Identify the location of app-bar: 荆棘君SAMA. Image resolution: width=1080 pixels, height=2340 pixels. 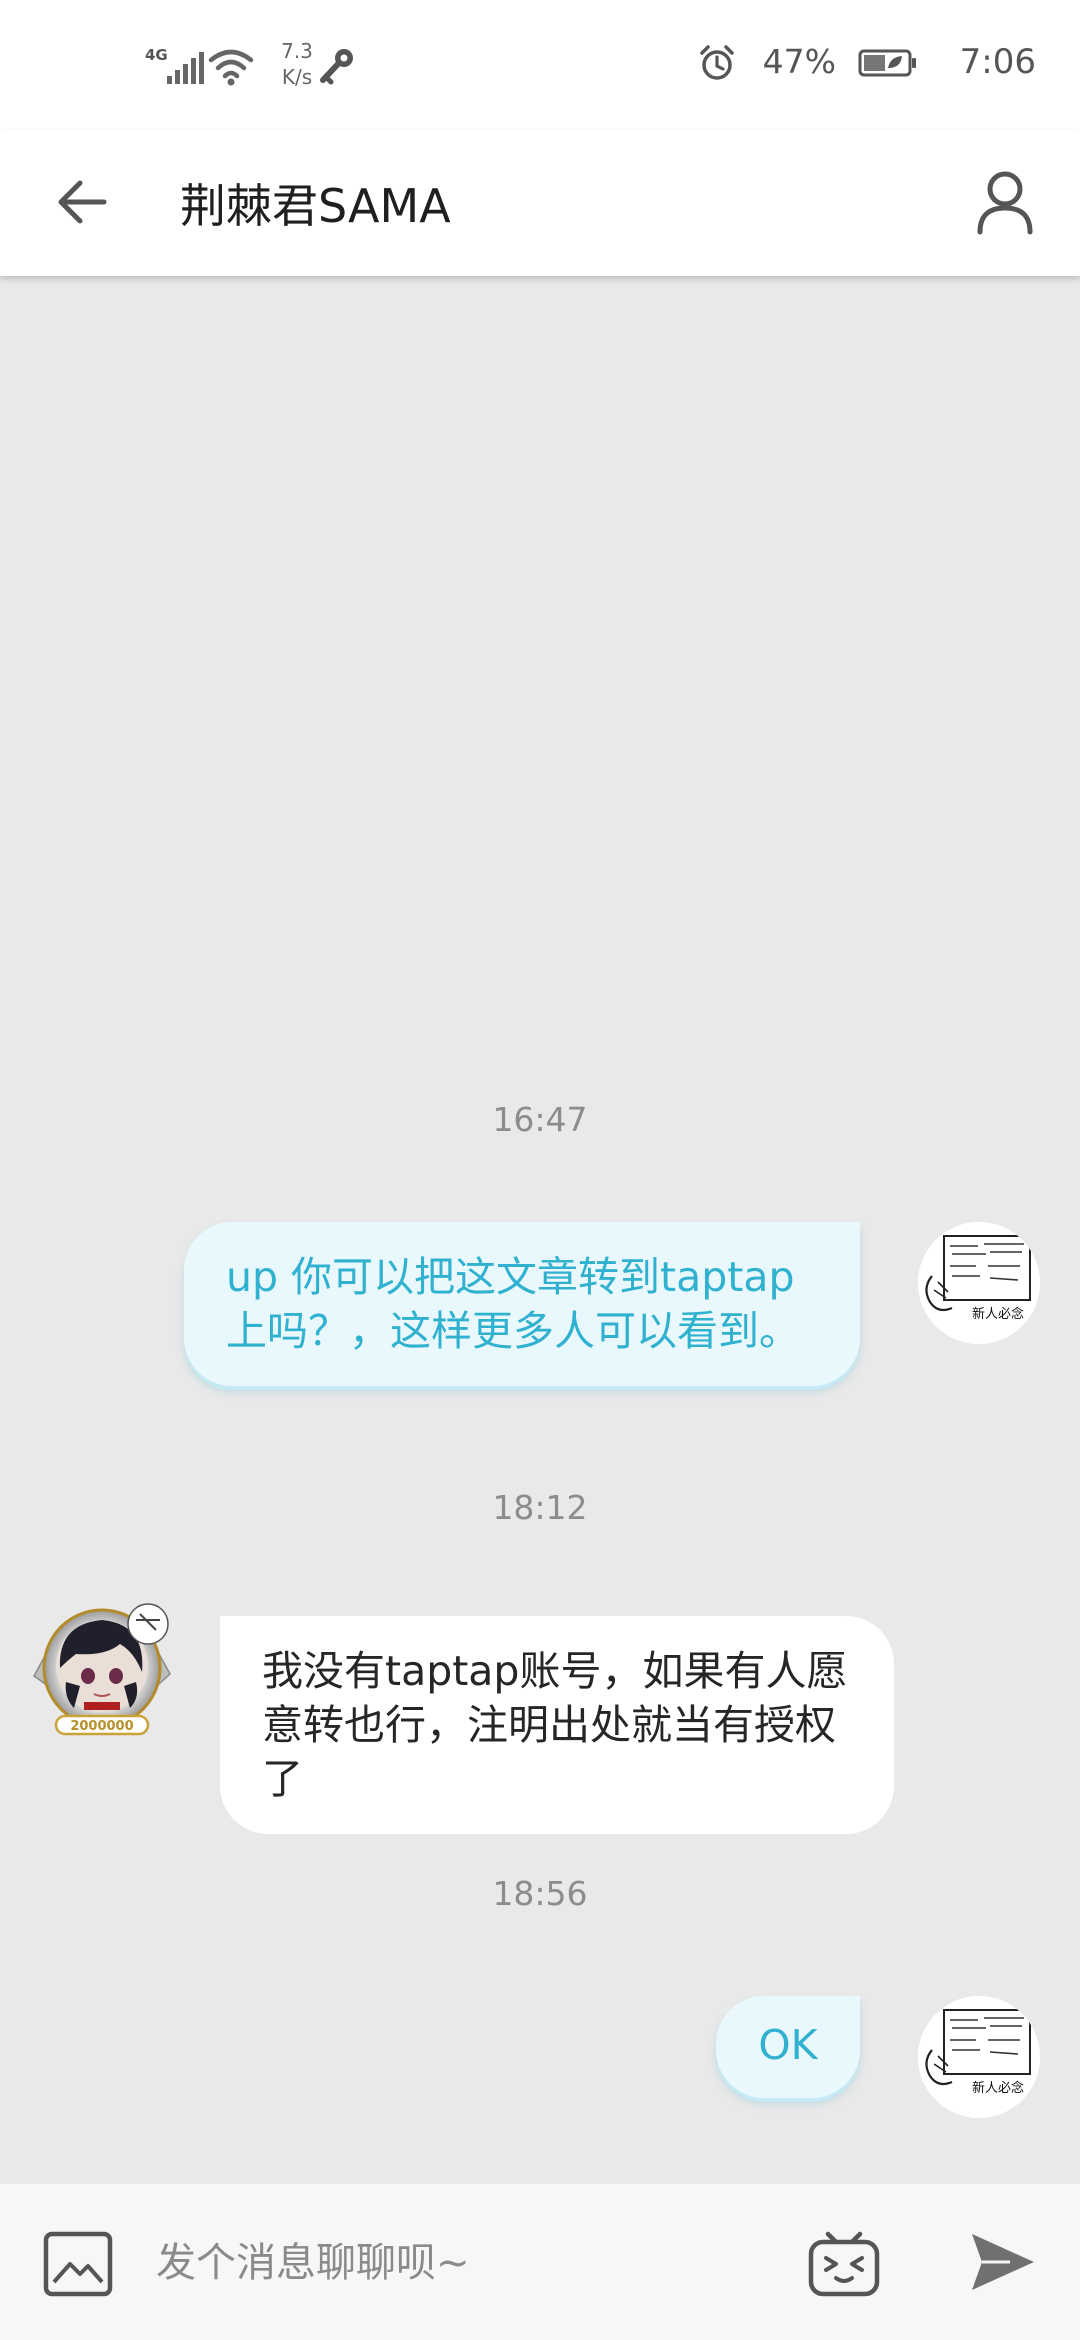
(540, 203).